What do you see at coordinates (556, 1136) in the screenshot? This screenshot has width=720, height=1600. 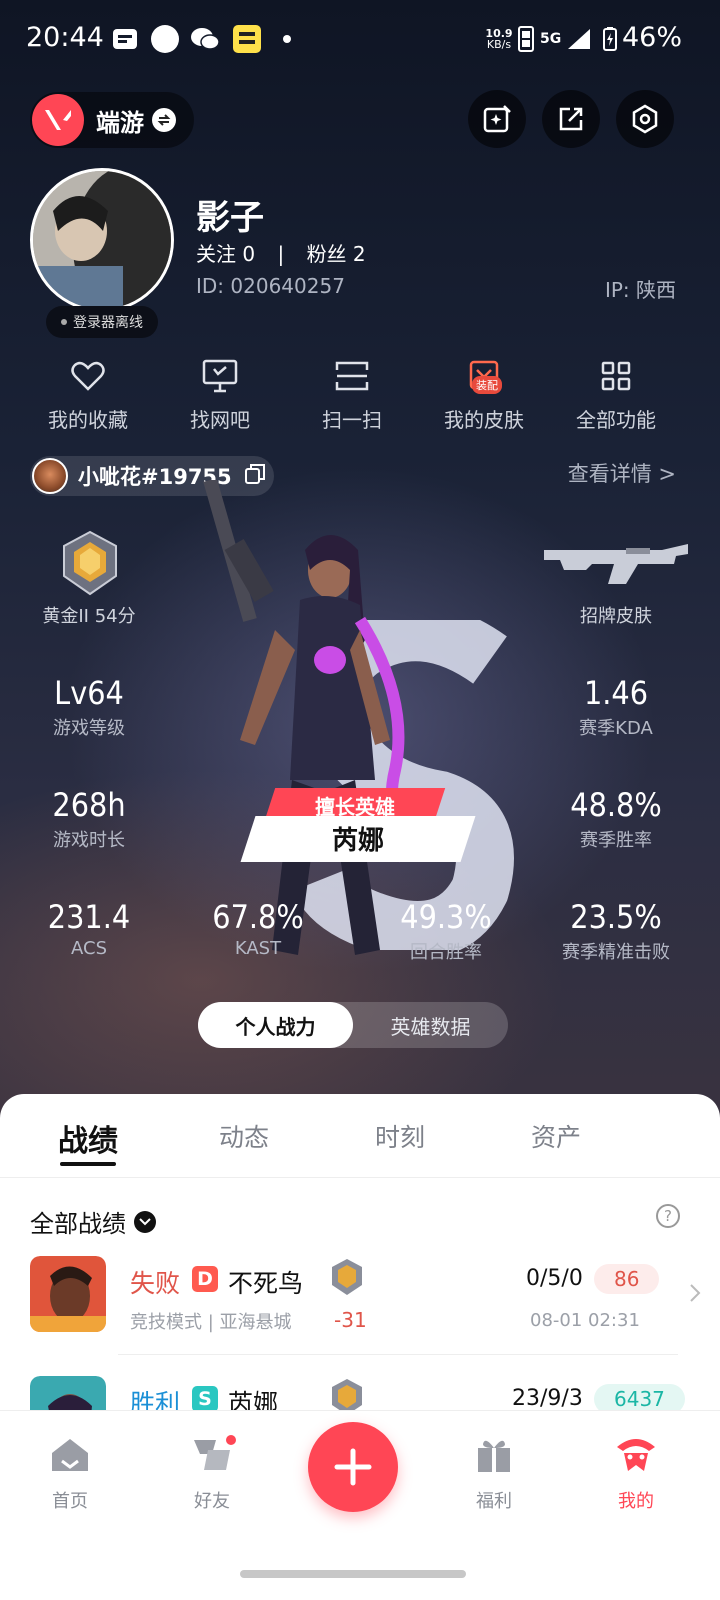 I see `tab-assets: 资产` at bounding box center [556, 1136].